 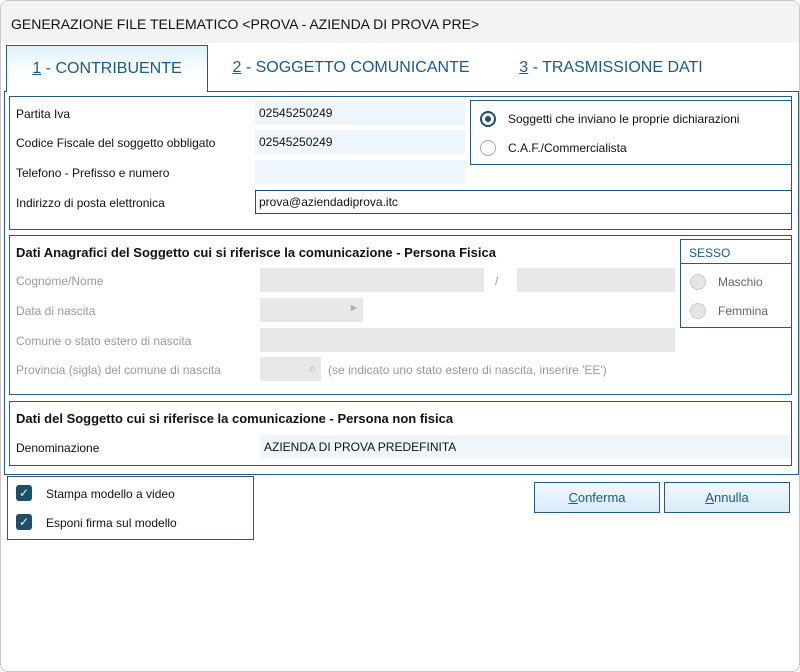 I want to click on codice-fiscale-label: Codice Fiscale del soggetto obbligato, so click(x=116, y=143).